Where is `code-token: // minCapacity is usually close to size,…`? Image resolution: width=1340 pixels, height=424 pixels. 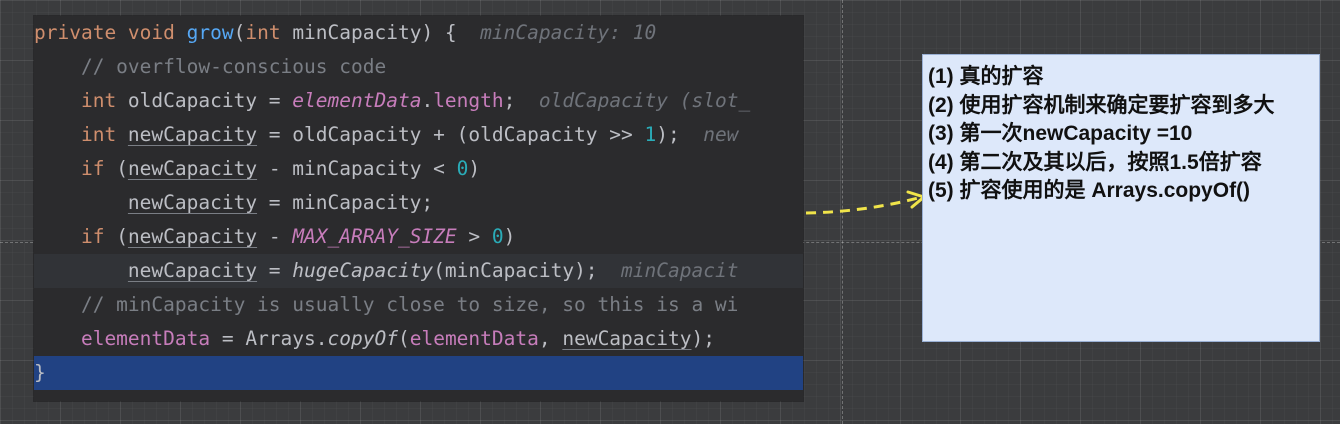
code-token: // minCapacity is usually close to size,… is located at coordinates (386, 304).